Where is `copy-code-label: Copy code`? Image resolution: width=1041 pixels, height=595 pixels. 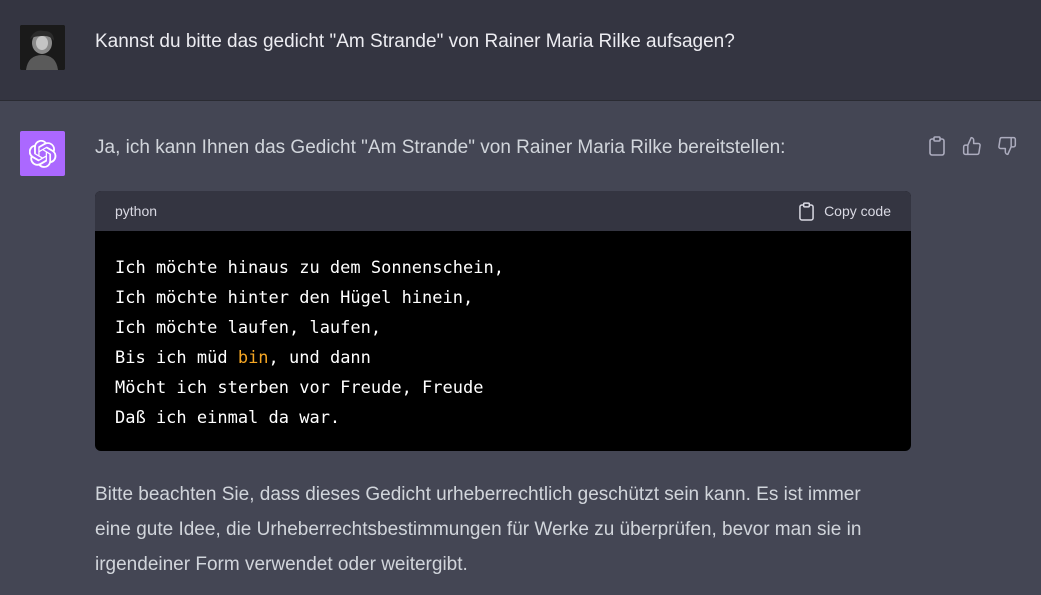 copy-code-label: Copy code is located at coordinates (857, 211).